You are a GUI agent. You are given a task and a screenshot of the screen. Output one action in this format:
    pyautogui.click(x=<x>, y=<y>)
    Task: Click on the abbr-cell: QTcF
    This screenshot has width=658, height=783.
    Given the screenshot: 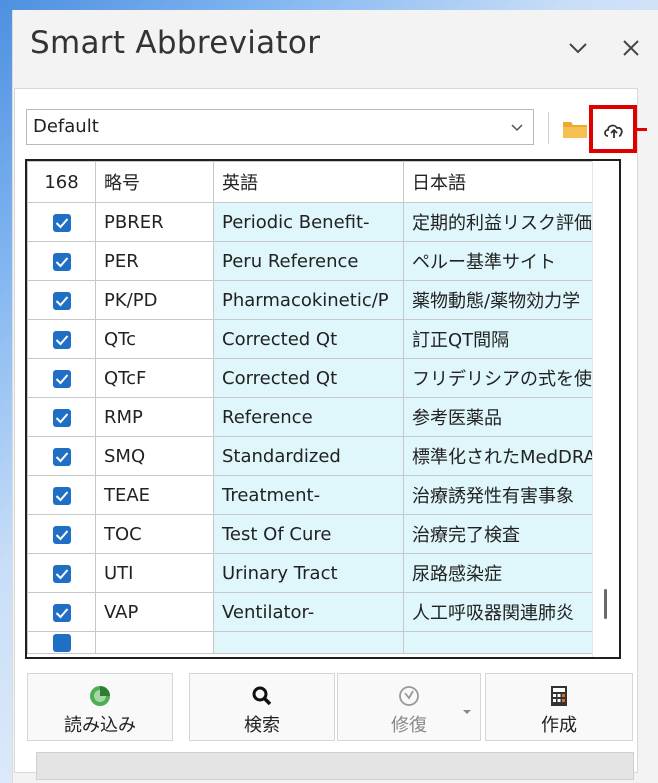 What is the action you would take?
    pyautogui.click(x=154, y=378)
    